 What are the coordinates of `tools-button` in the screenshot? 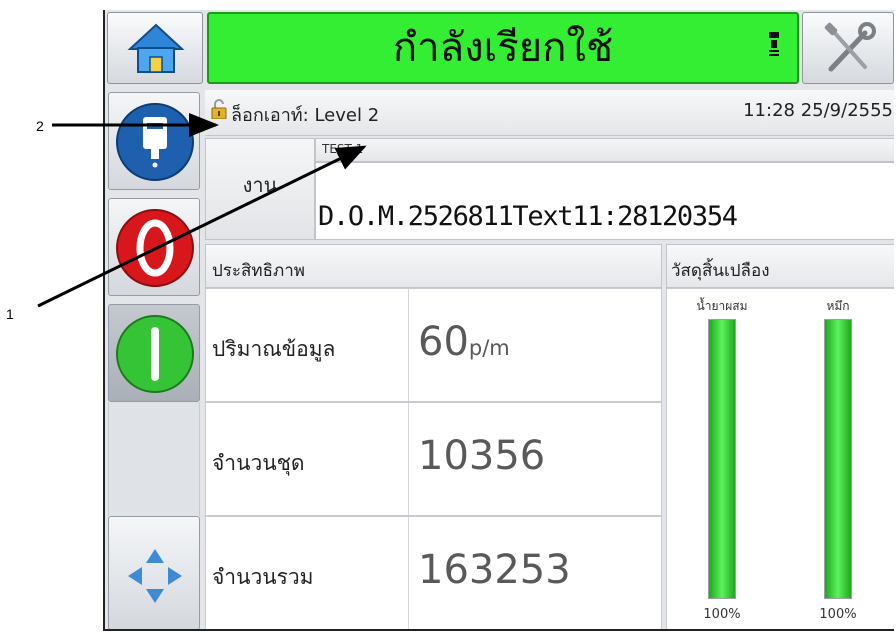 It's located at (848, 48).